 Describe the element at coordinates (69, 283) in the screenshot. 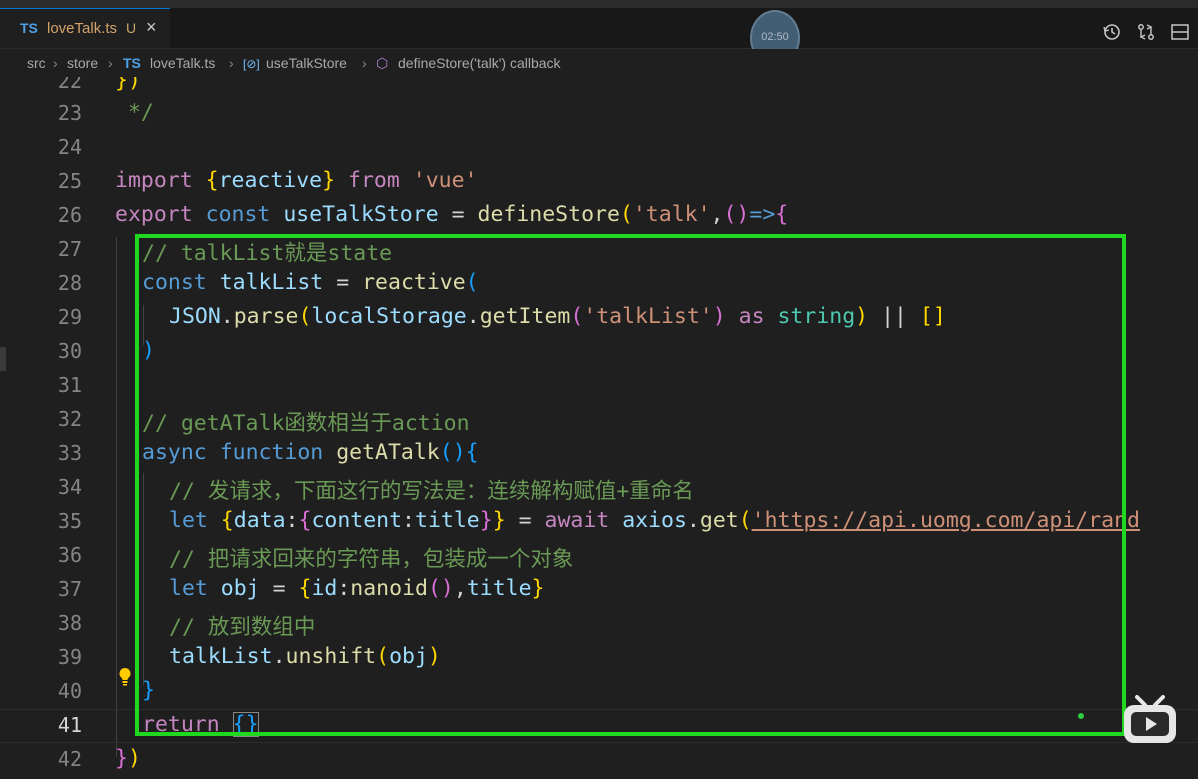

I see `line-number: 28` at that location.